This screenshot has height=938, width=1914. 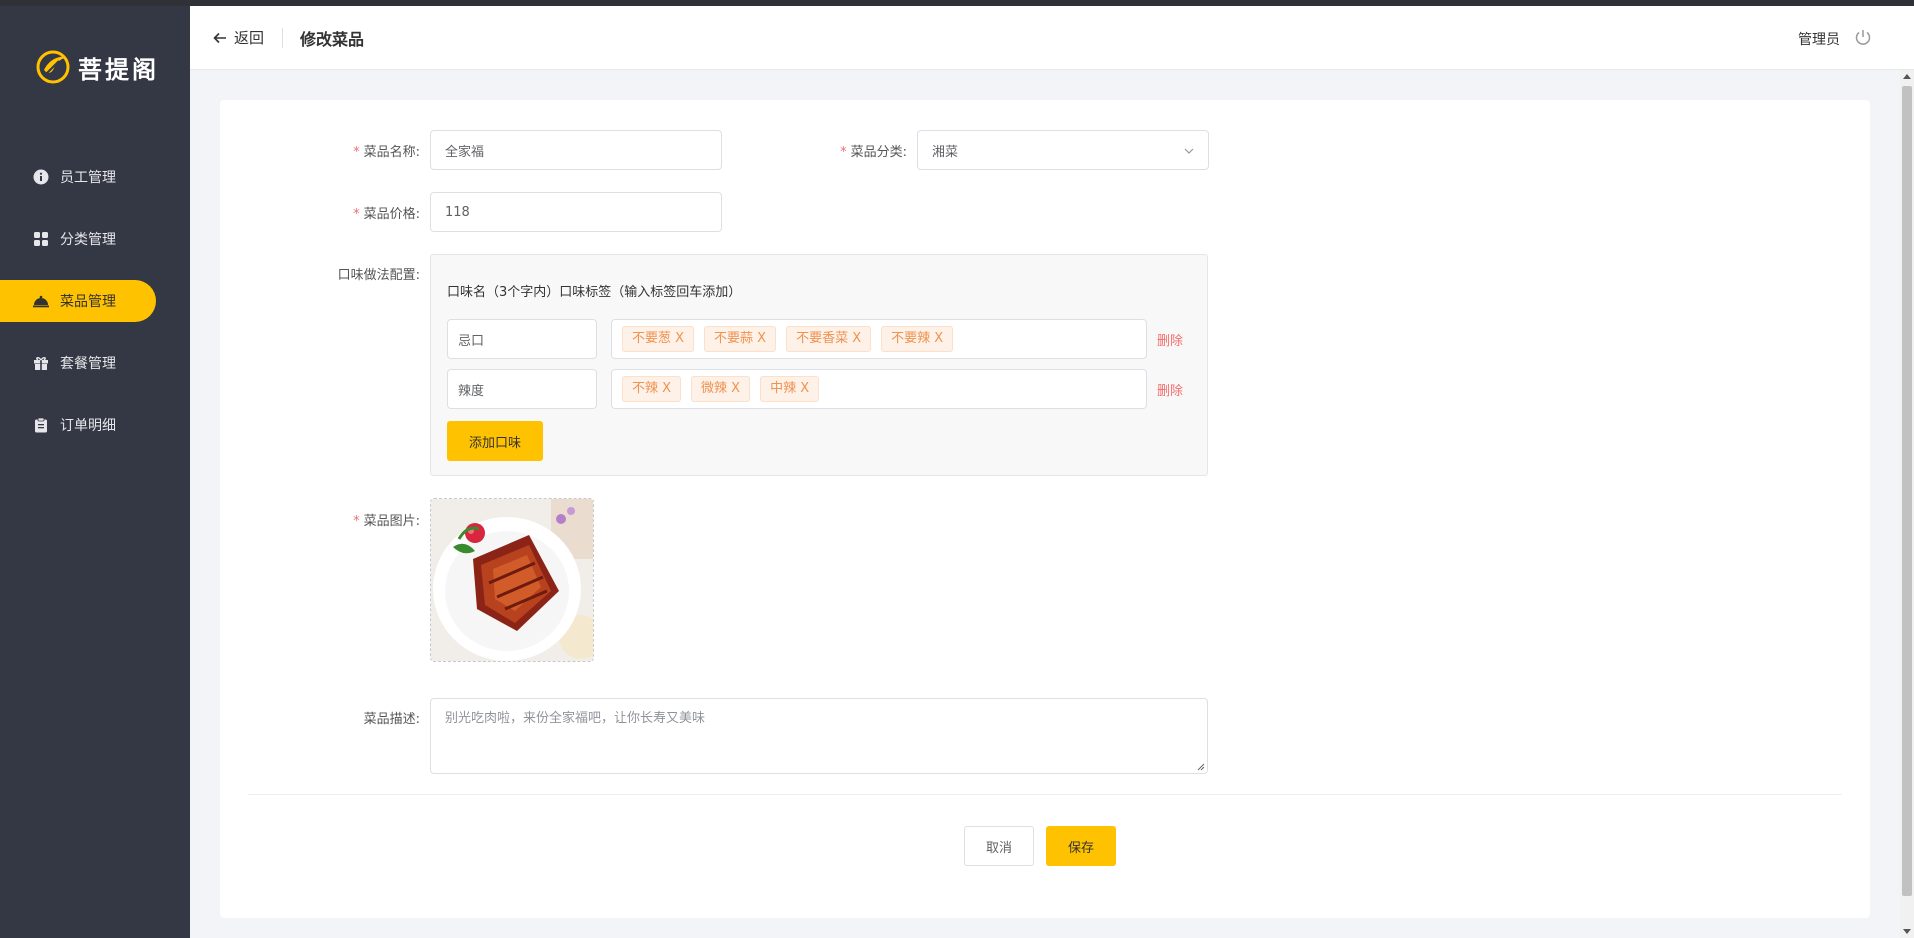 I want to click on dish-price-input: 118, so click(x=576, y=212).